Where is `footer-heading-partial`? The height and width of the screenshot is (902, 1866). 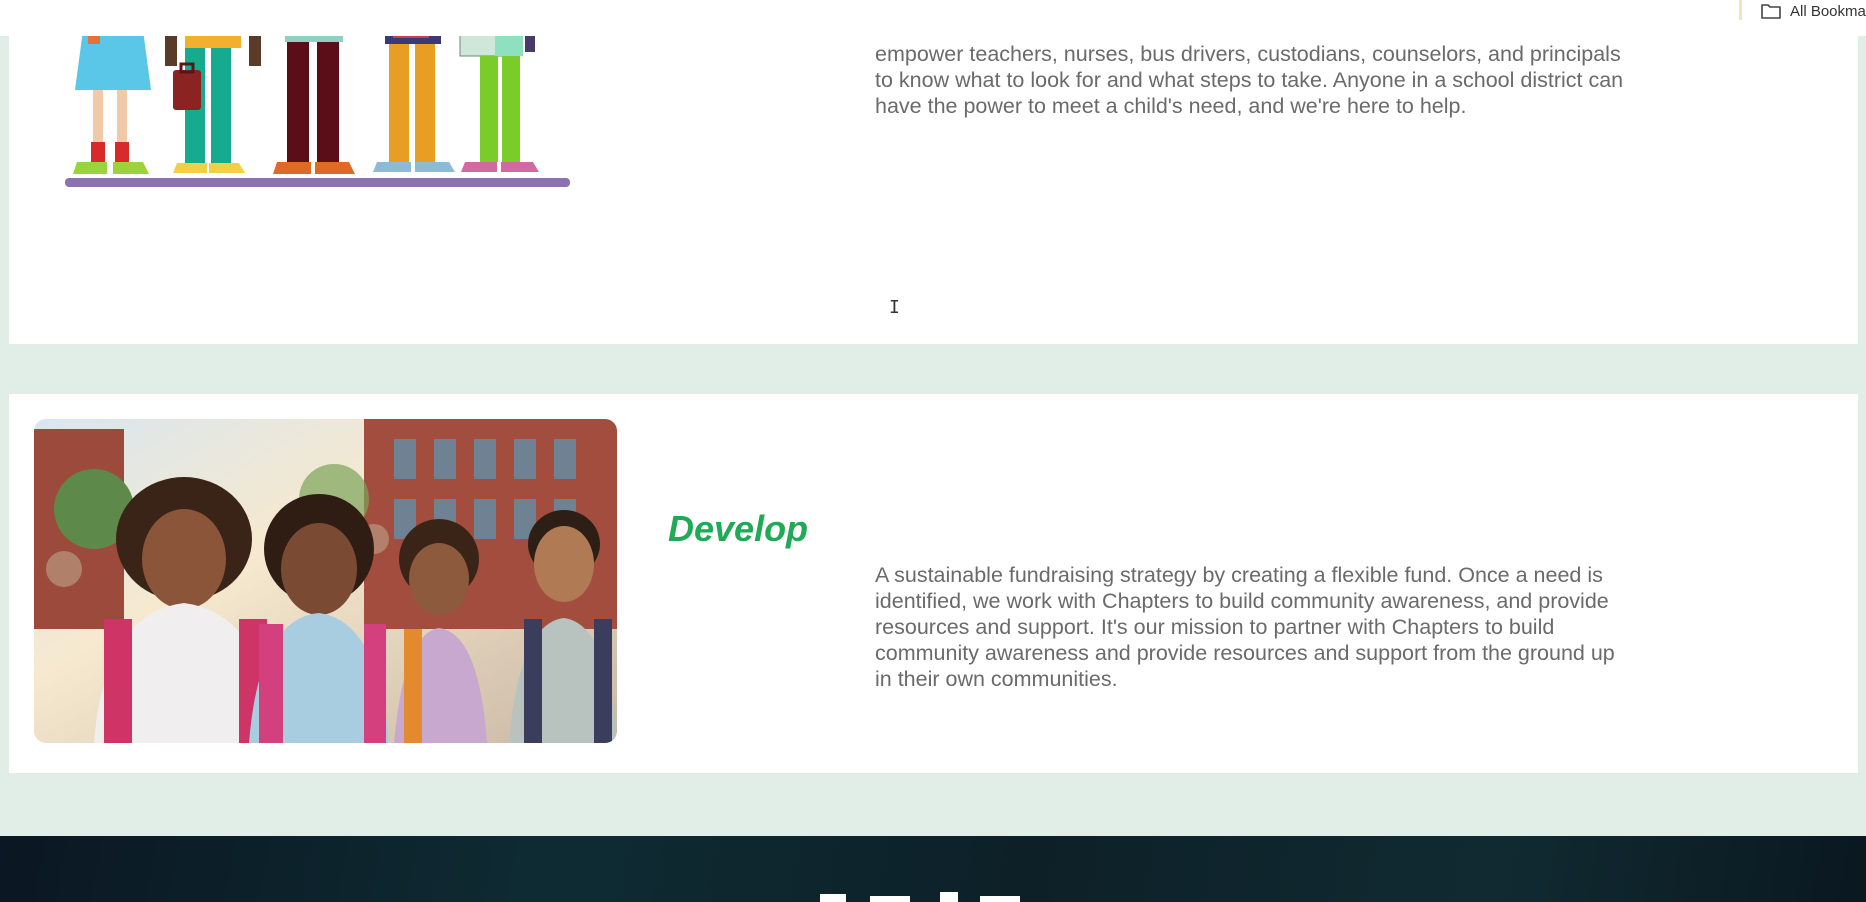 footer-heading-partial is located at coordinates (920, 897).